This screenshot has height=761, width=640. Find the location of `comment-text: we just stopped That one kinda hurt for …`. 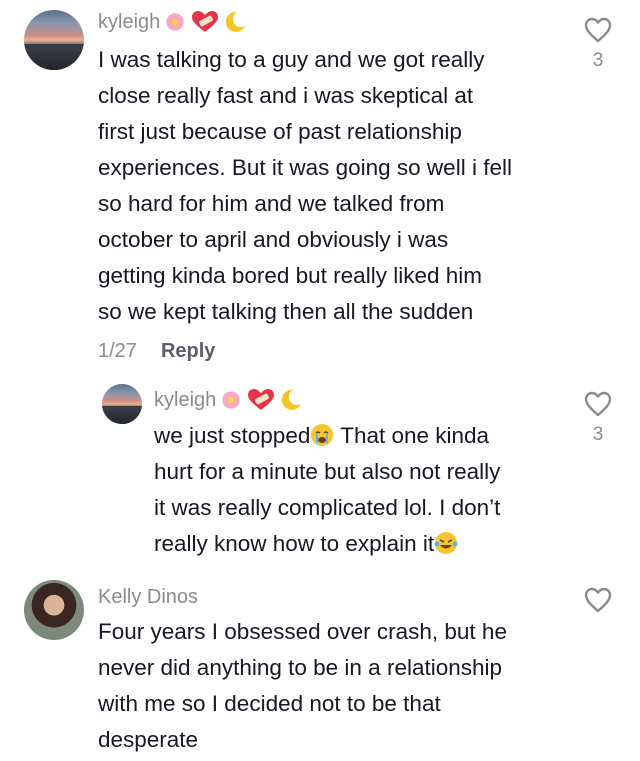

comment-text: we just stopped That one kinda hurt for … is located at coordinates (327, 489).